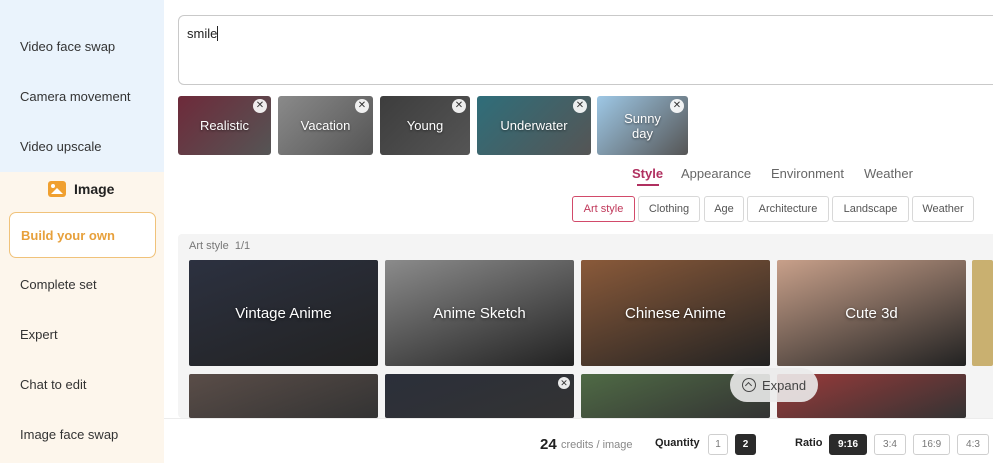 The height and width of the screenshot is (463, 993). I want to click on subtab-art-style: Art style, so click(603, 209).